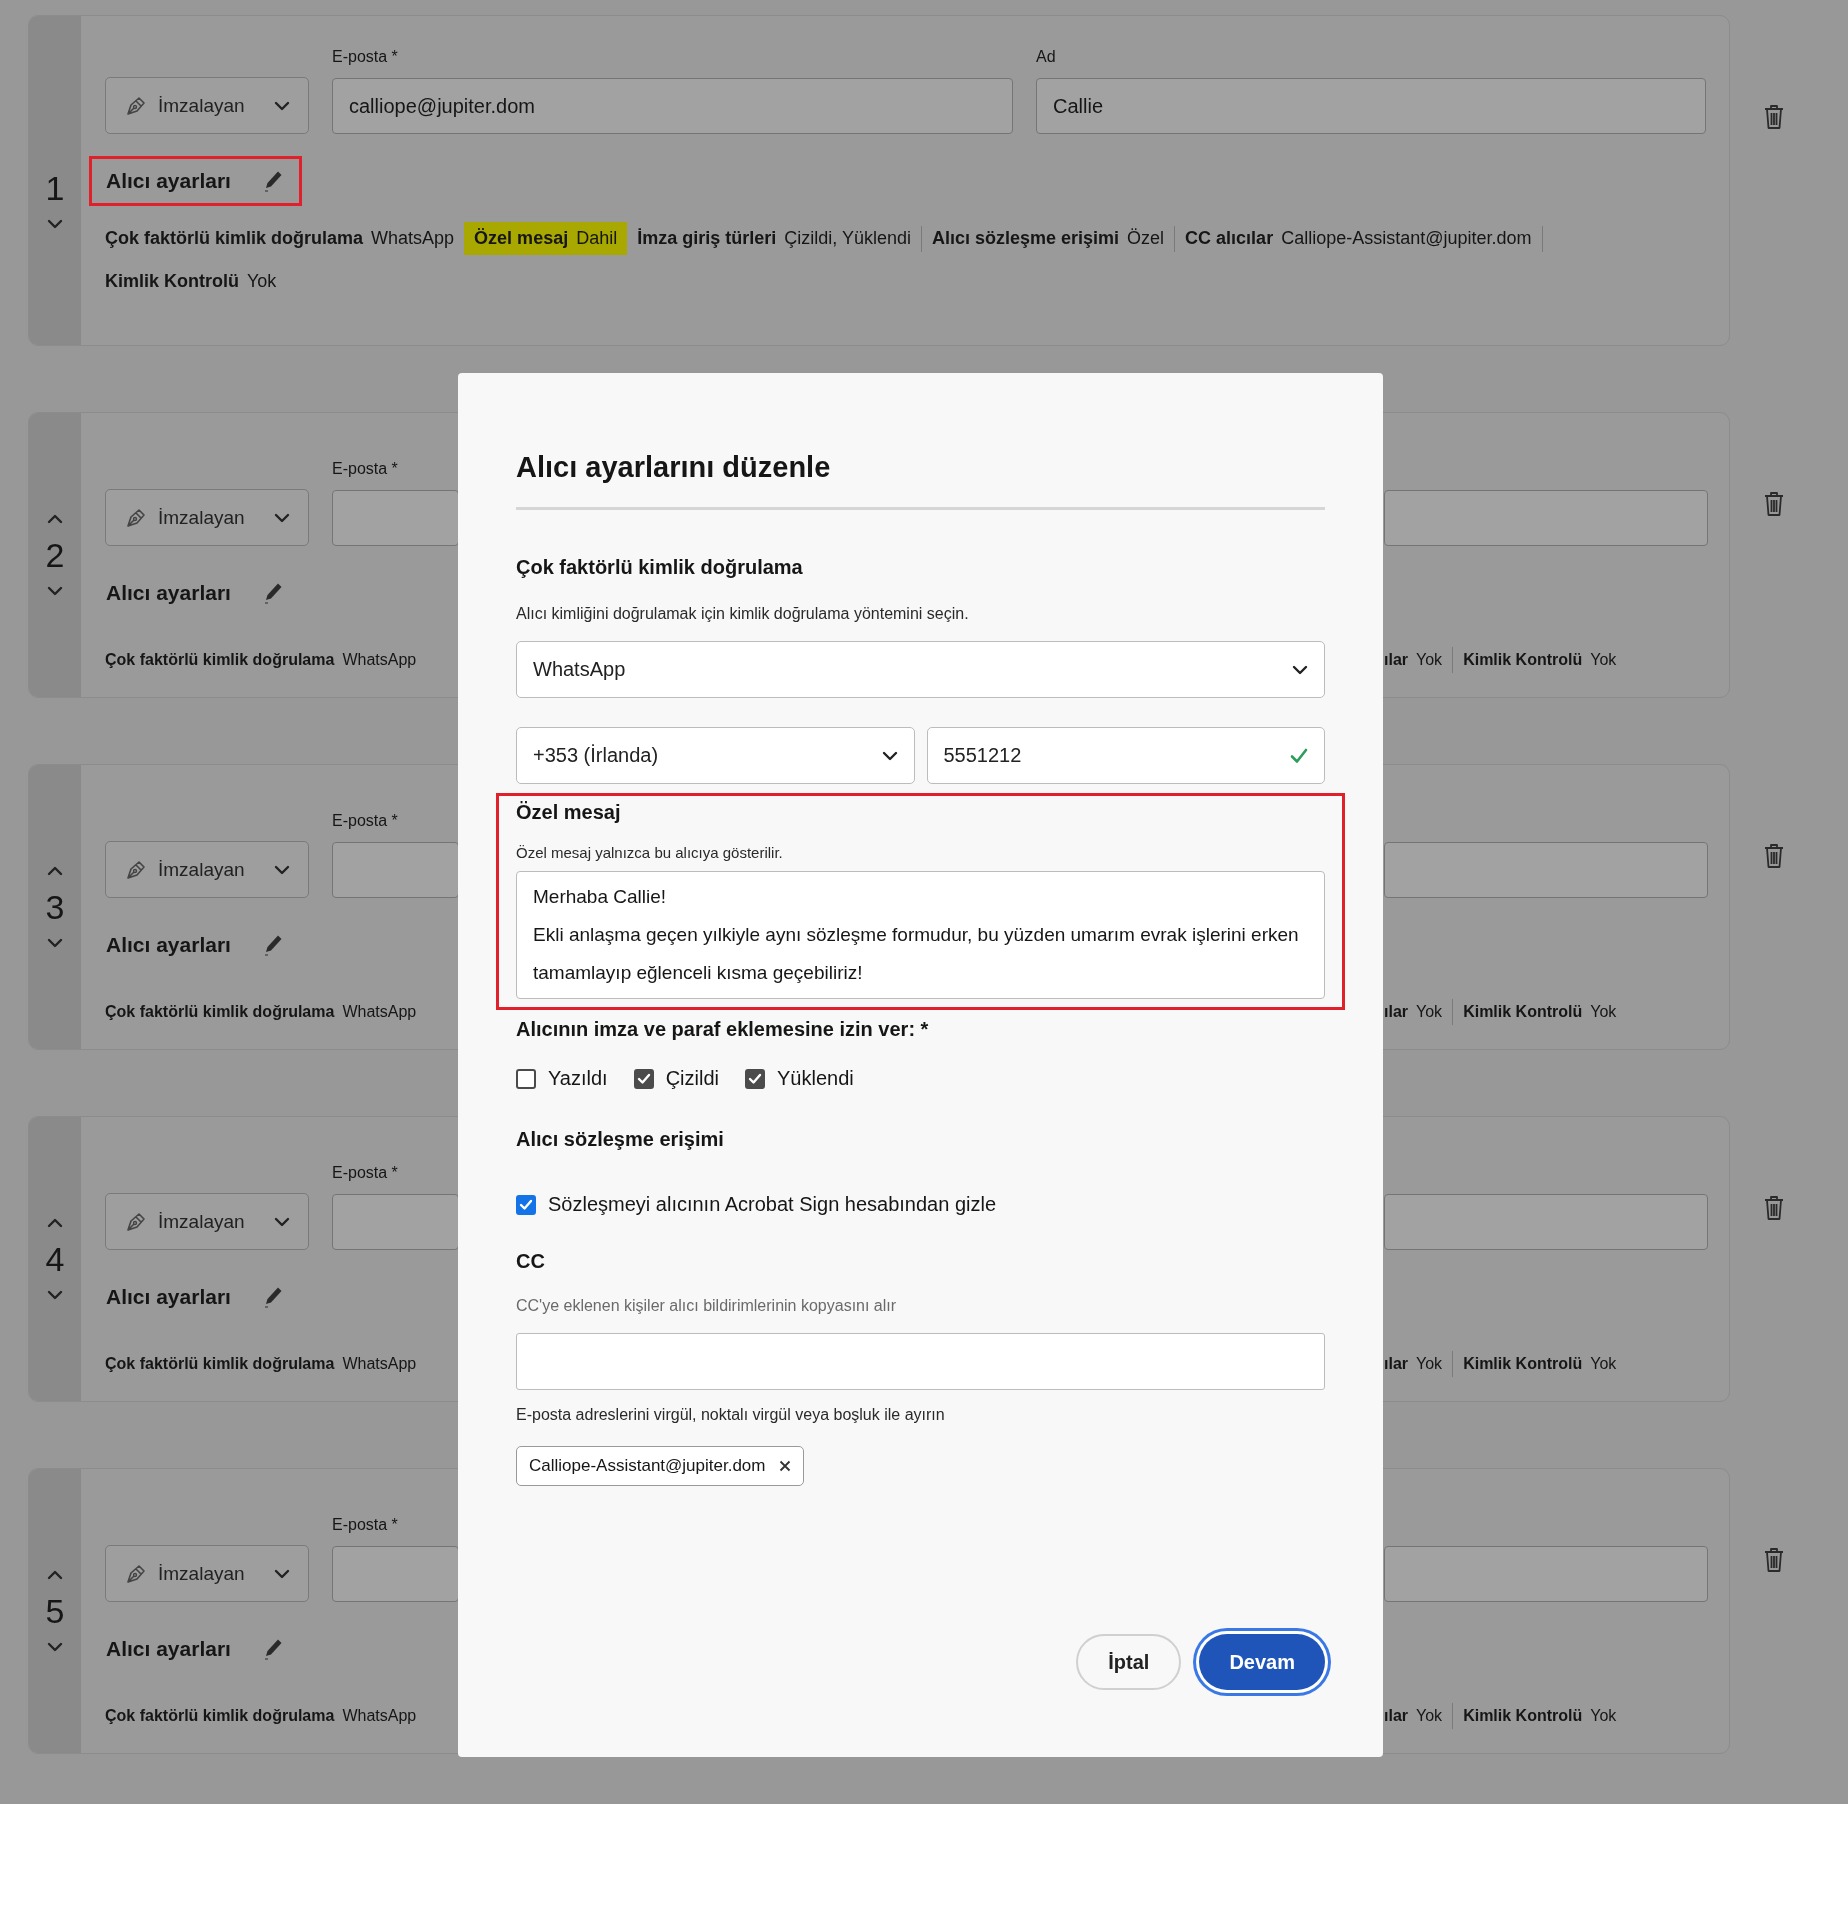 The height and width of the screenshot is (1917, 1848). What do you see at coordinates (707, 238) in the screenshot?
I see `summary-label: İmza giriş türleri` at bounding box center [707, 238].